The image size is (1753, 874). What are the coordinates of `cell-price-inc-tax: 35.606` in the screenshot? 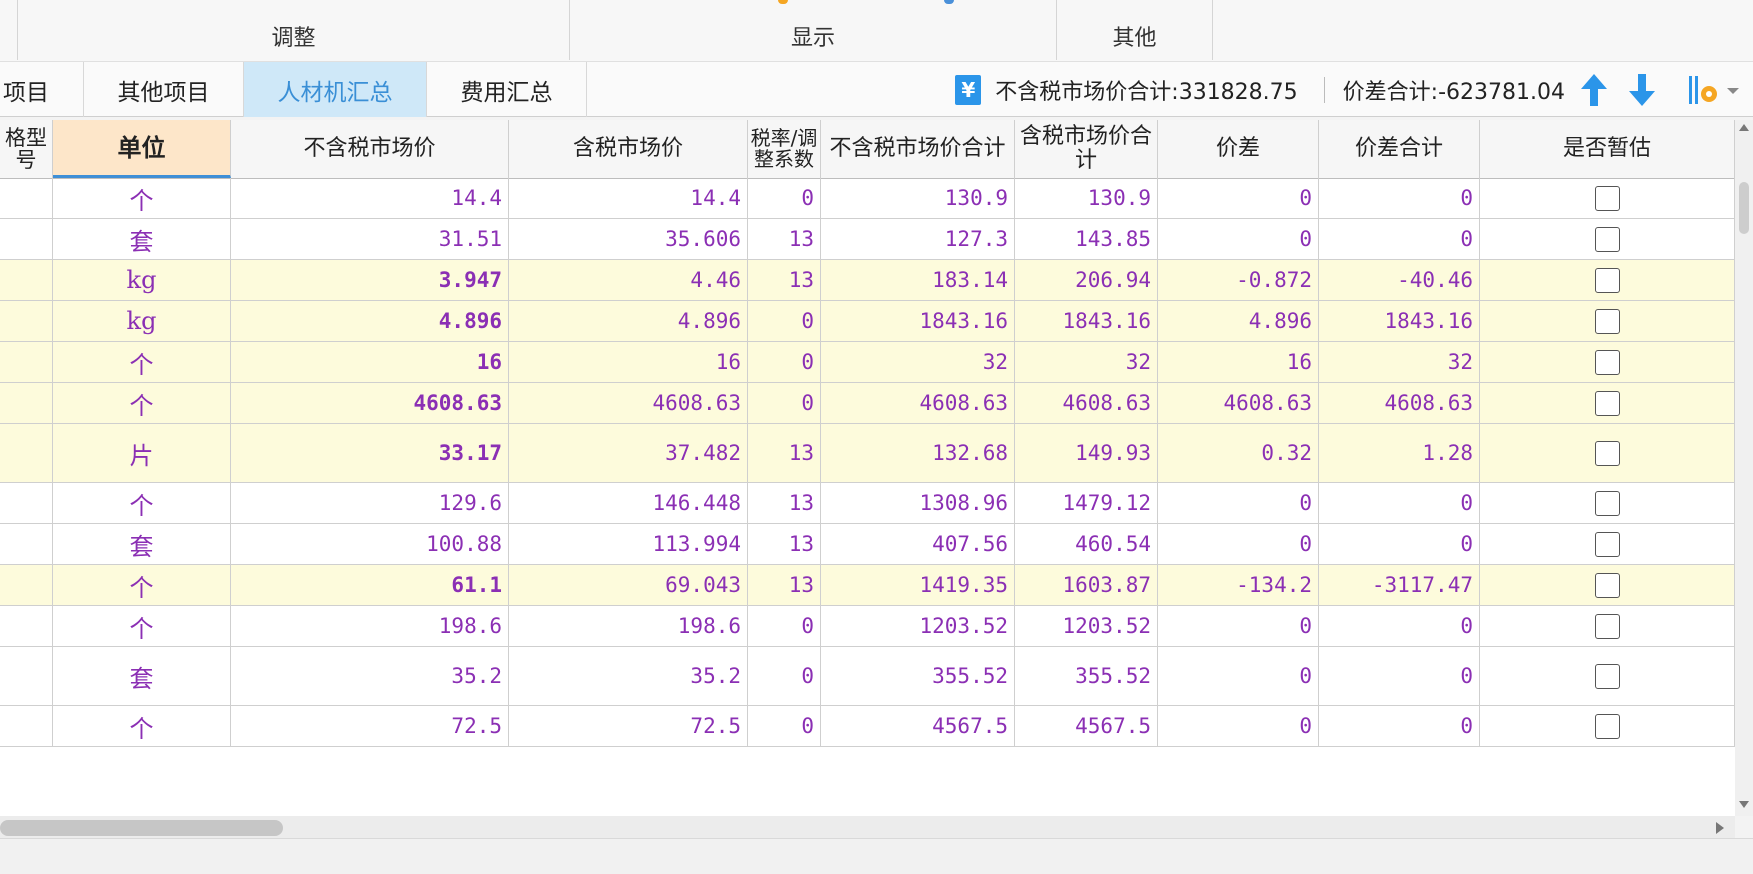 It's located at (628, 239).